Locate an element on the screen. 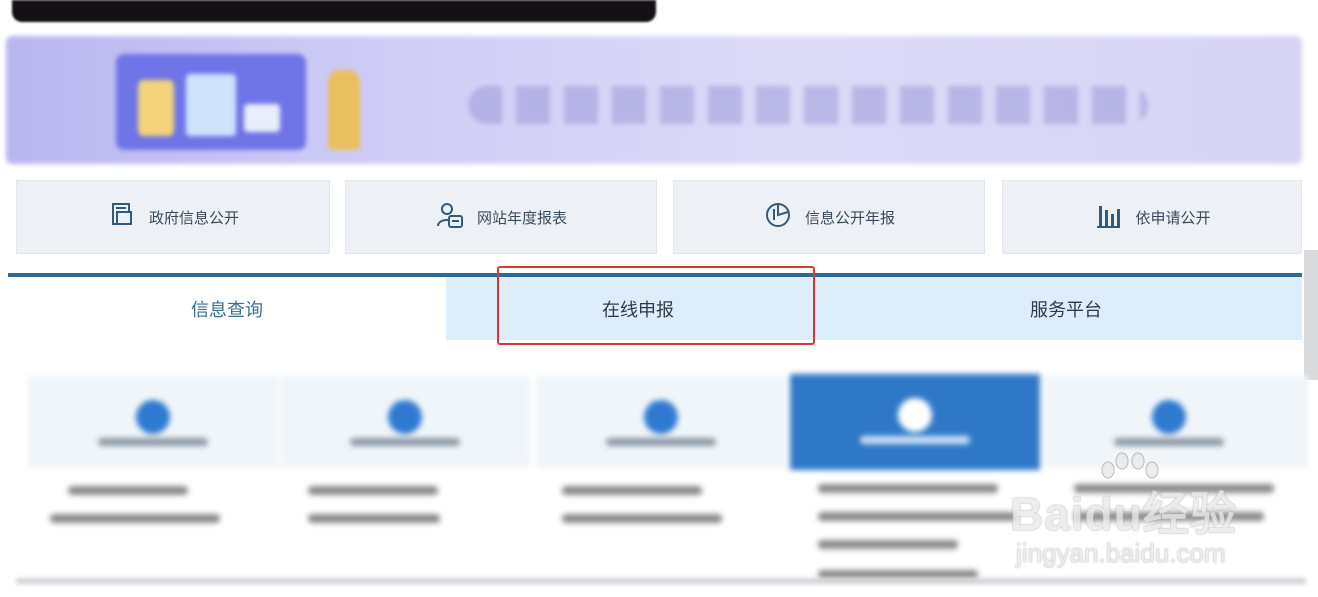 The image size is (1318, 597). service-tile-active is located at coordinates (915, 422).